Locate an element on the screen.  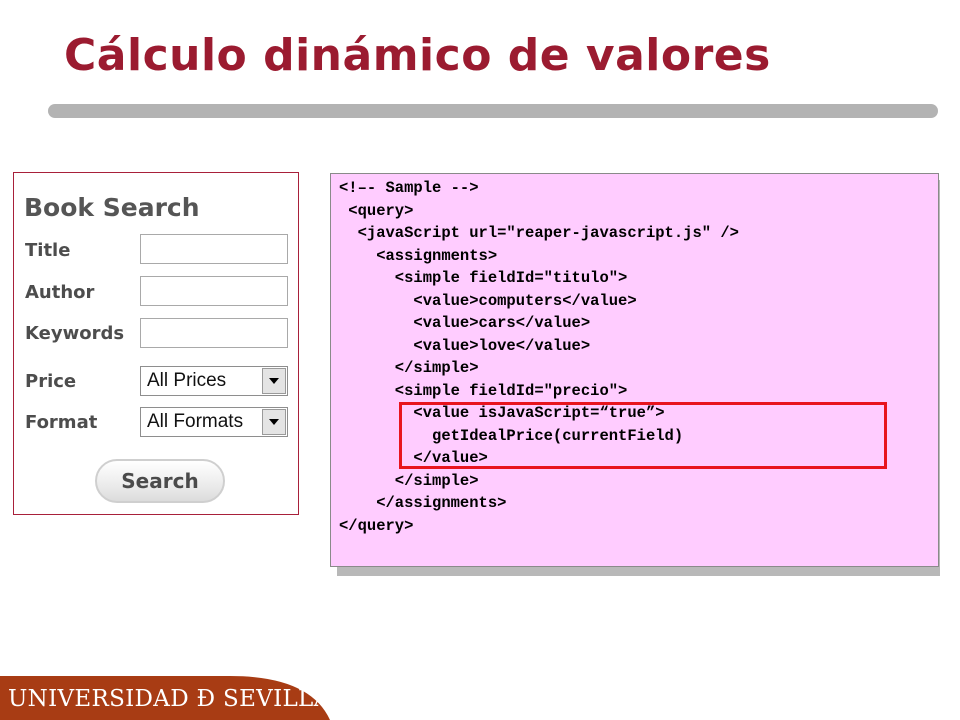
author-label: Author is located at coordinates (60, 292).